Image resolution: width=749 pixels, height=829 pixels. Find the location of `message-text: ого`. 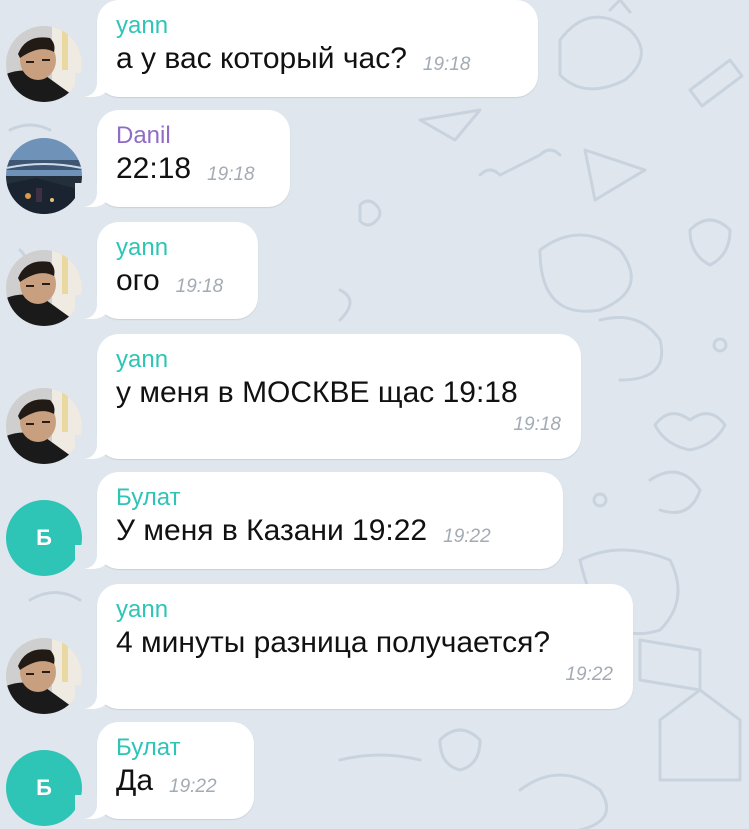

message-text: ого is located at coordinates (138, 280).